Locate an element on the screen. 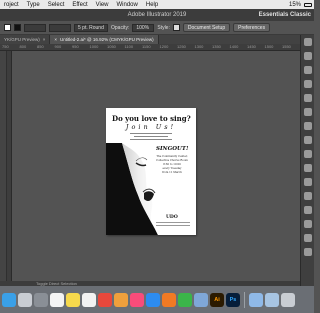 The width and height of the screenshot is (320, 313). music-icon is located at coordinates (137, 299).